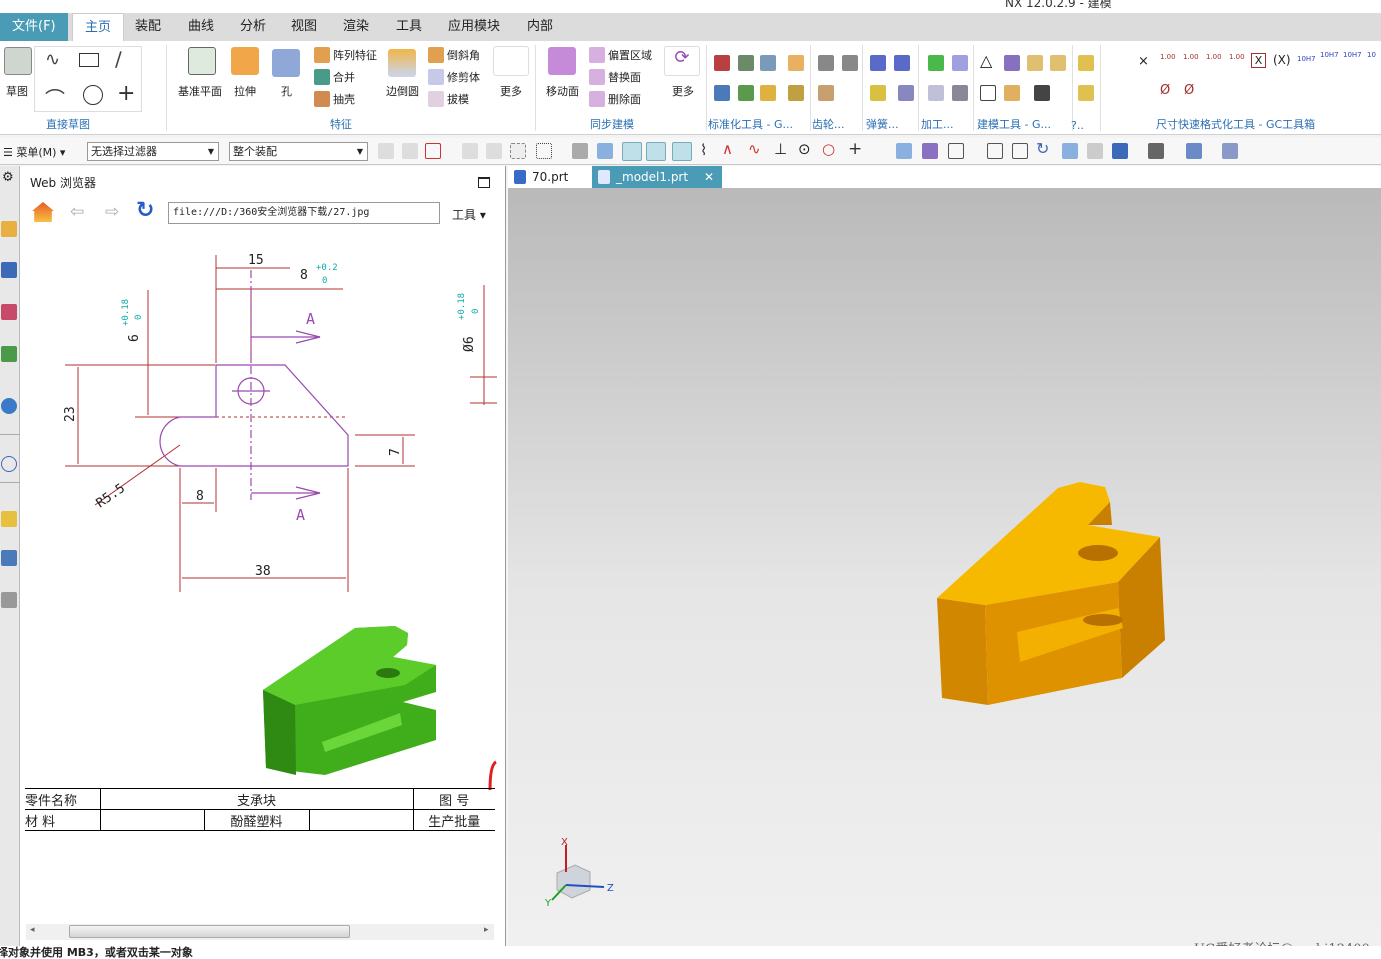 The image size is (1381, 959). I want to click on datum-plane-button: 基准平面, so click(200, 91).